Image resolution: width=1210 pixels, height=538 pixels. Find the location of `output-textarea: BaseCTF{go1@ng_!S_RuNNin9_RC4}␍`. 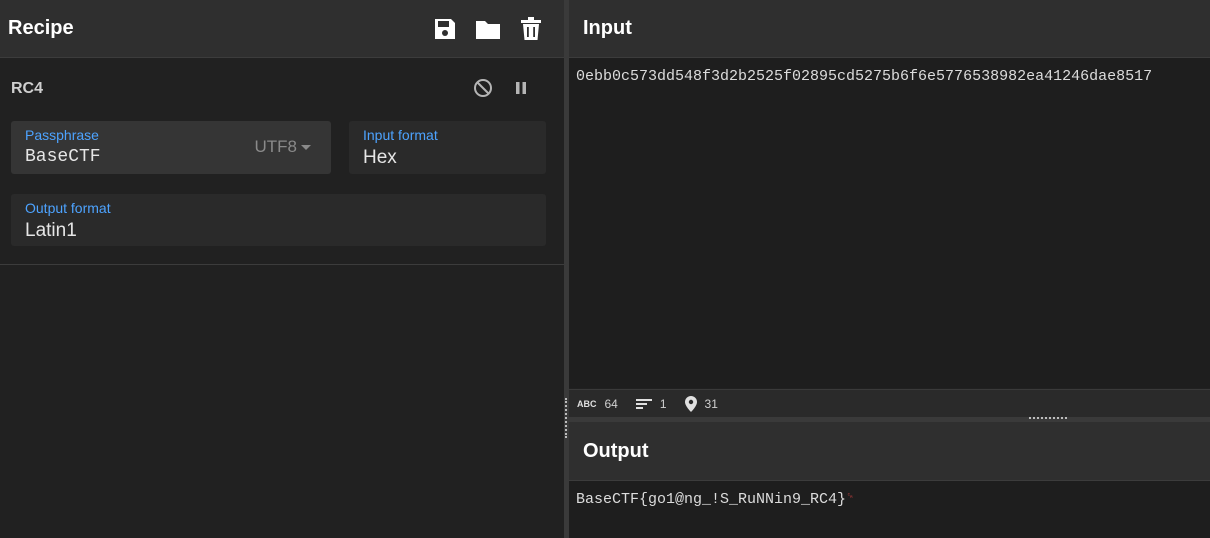

output-textarea: BaseCTF{go1@ng_!S_RuNNin9_RC4}␍ is located at coordinates (889, 509).